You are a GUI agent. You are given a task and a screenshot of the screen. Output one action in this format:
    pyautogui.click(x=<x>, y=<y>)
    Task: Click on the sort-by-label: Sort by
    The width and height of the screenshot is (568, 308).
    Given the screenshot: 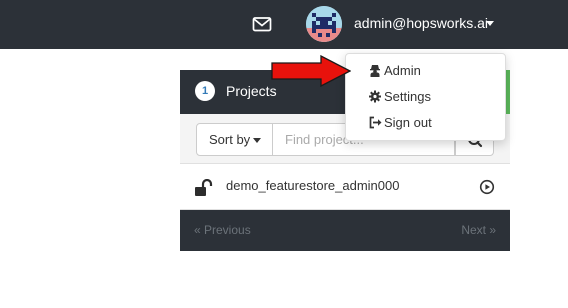 What is the action you would take?
    pyautogui.click(x=230, y=139)
    